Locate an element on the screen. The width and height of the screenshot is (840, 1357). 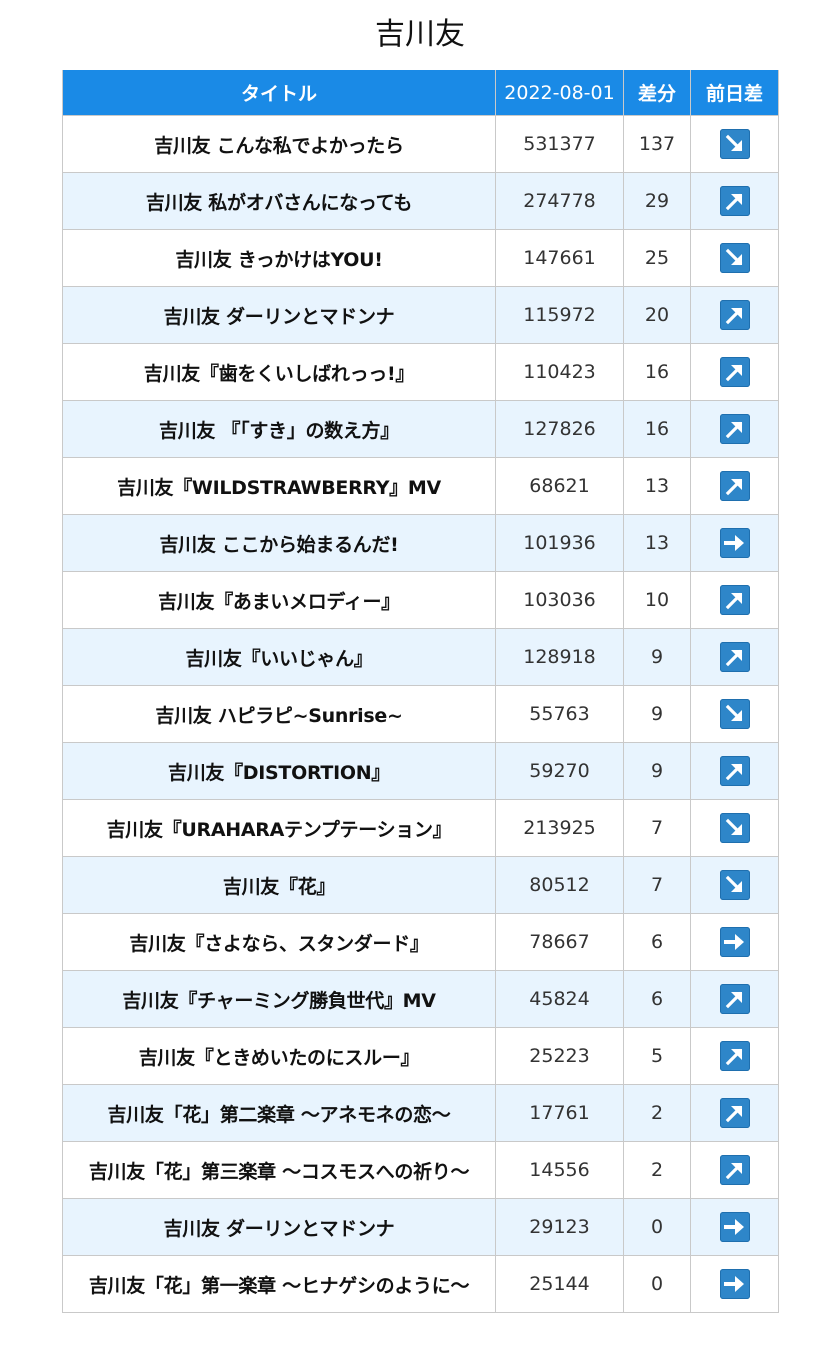
table-row: 吉川友 きっかけはYOU! 147661 25 is located at coordinates (420, 258).